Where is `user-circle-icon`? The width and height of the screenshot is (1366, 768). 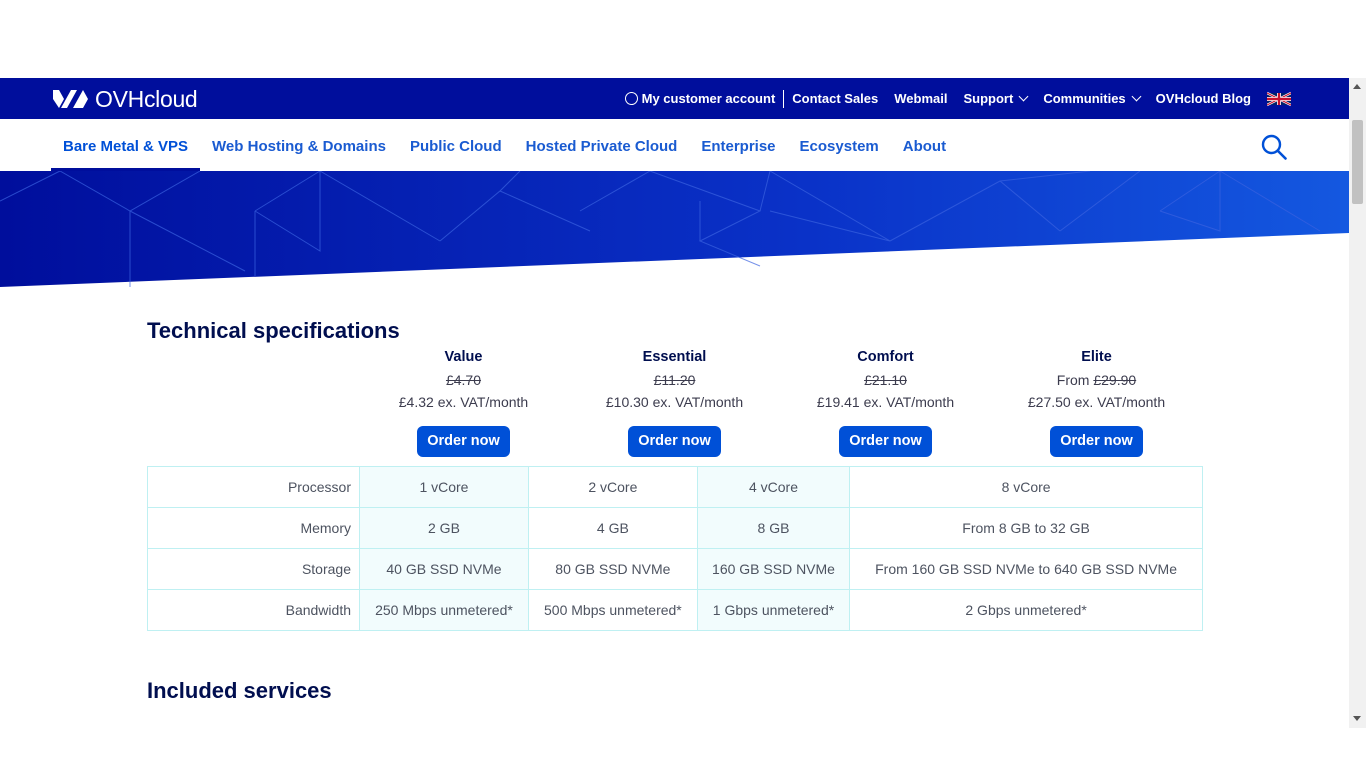
user-circle-icon is located at coordinates (631, 98).